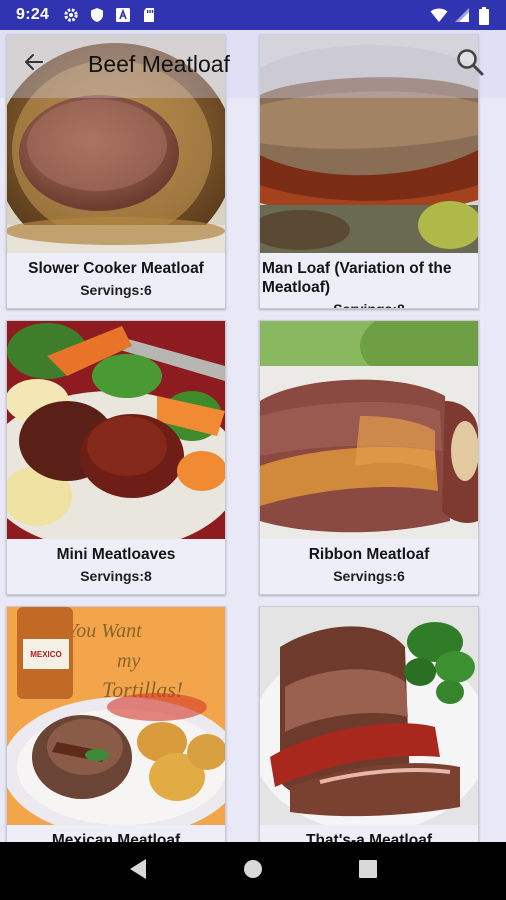 This screenshot has width=506, height=900. I want to click on back-button, so click(34, 64).